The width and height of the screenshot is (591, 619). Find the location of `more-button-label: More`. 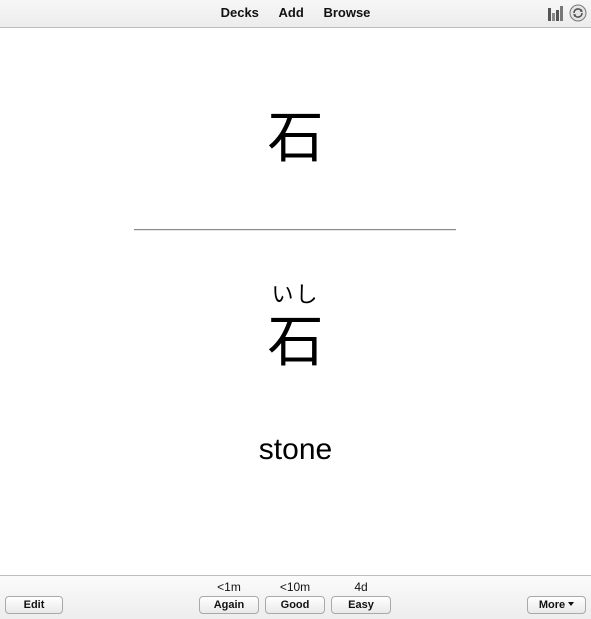

more-button-label: More is located at coordinates (552, 605).